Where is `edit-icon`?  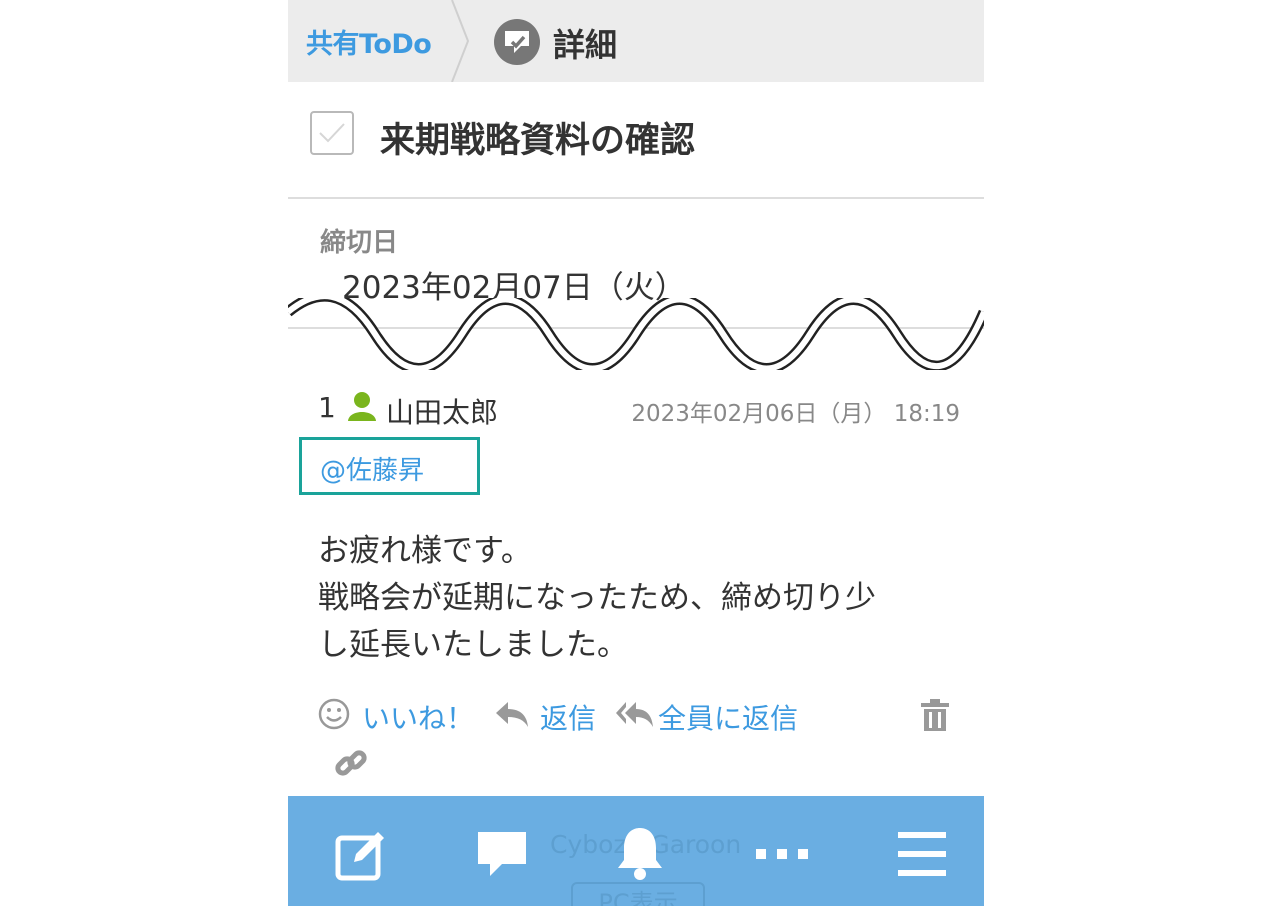 edit-icon is located at coordinates (362, 854).